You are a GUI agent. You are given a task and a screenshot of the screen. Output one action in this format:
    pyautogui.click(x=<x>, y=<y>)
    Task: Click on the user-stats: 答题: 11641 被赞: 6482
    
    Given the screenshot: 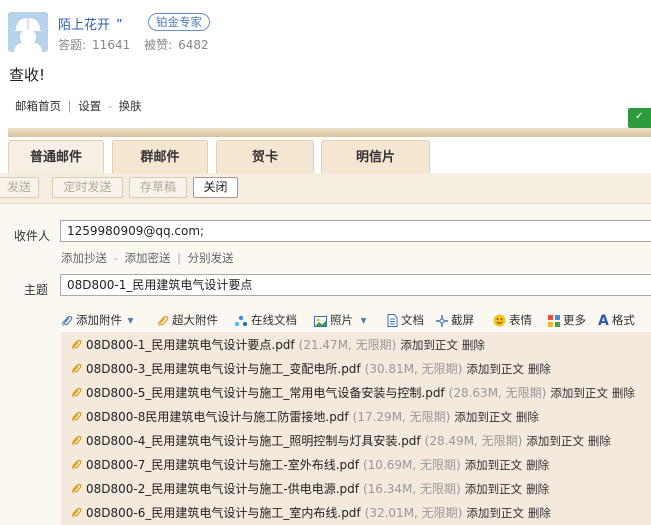 What is the action you would take?
    pyautogui.click(x=136, y=44)
    